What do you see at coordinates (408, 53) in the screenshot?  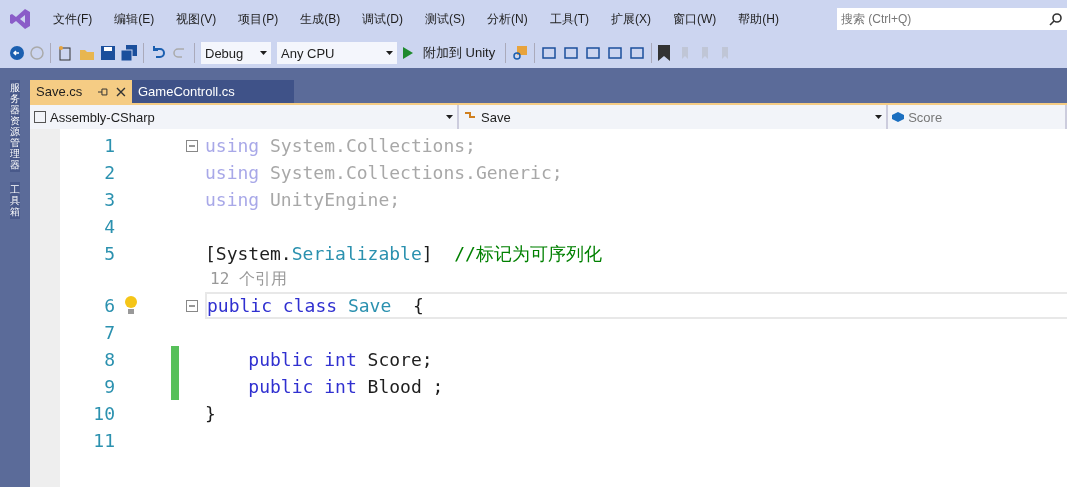 I see `play-icon` at bounding box center [408, 53].